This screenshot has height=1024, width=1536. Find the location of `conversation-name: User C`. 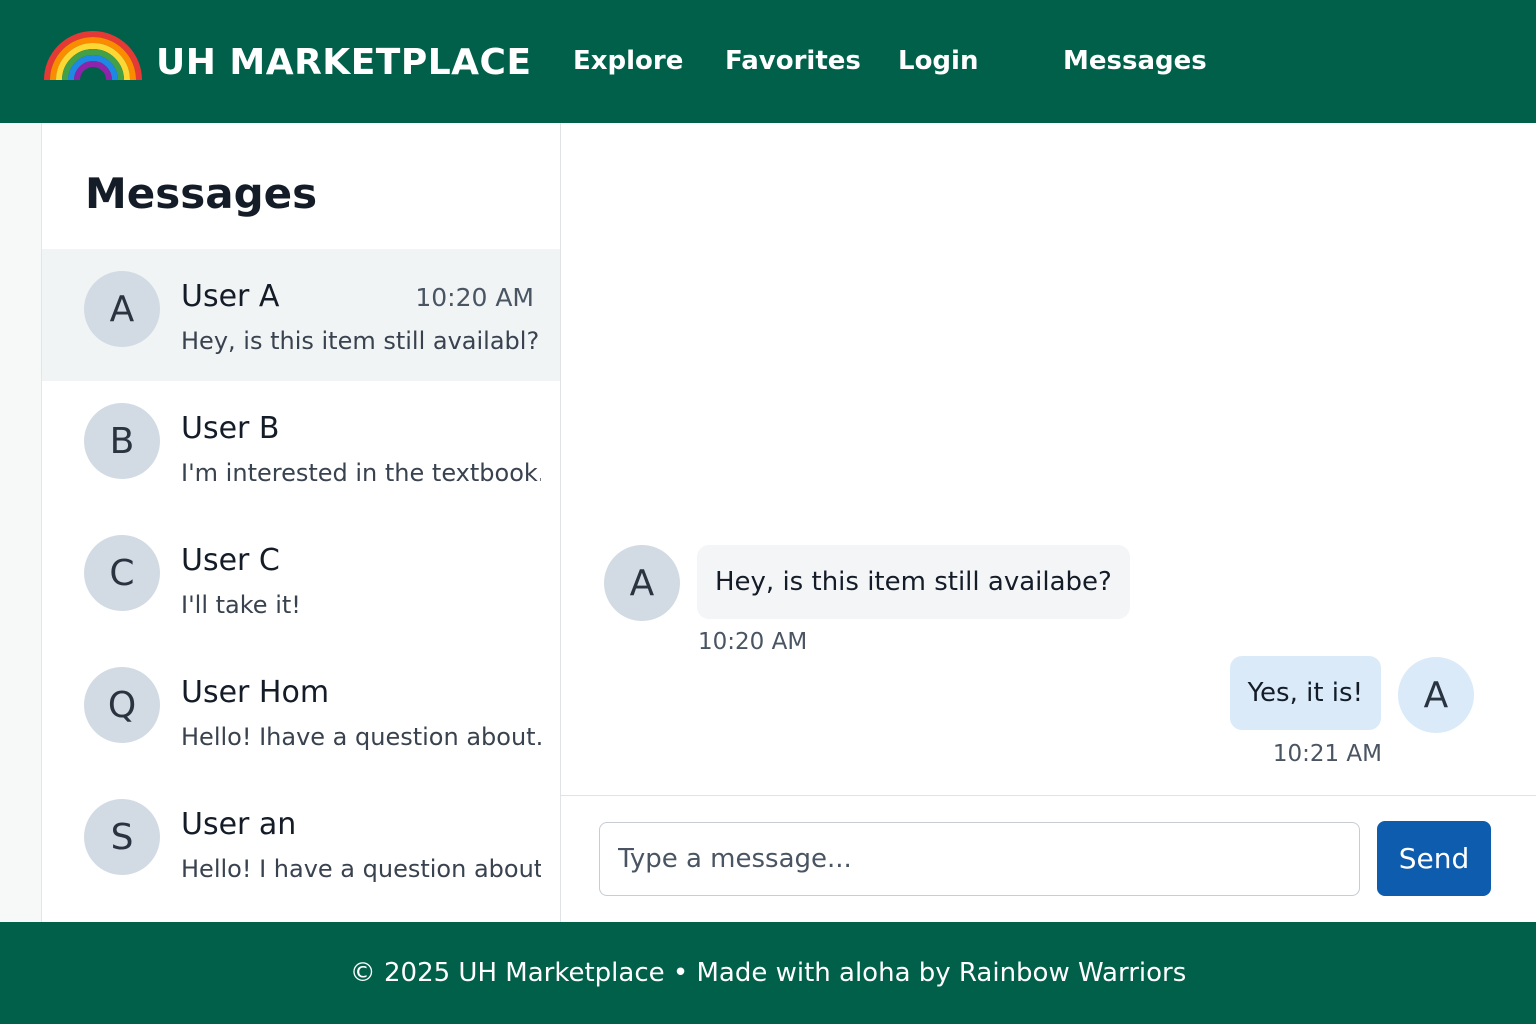

conversation-name: User C is located at coordinates (230, 560).